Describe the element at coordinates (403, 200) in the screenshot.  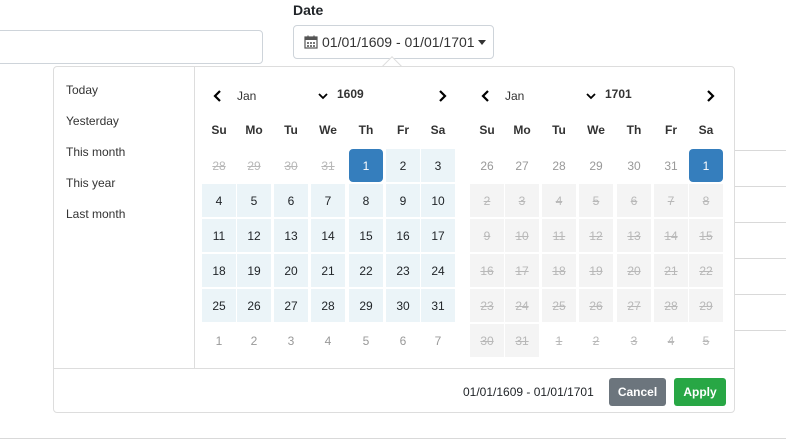
I see `calendar-day: 9` at that location.